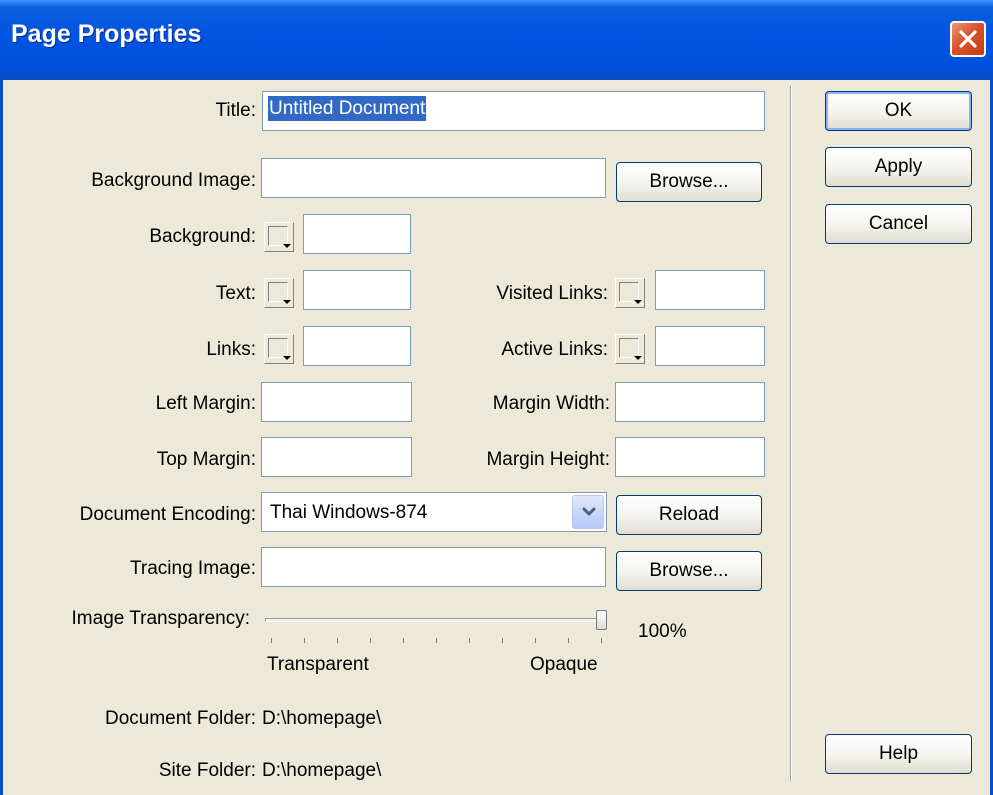  I want to click on document-encoding-label: Document Encoding:, so click(167, 514).